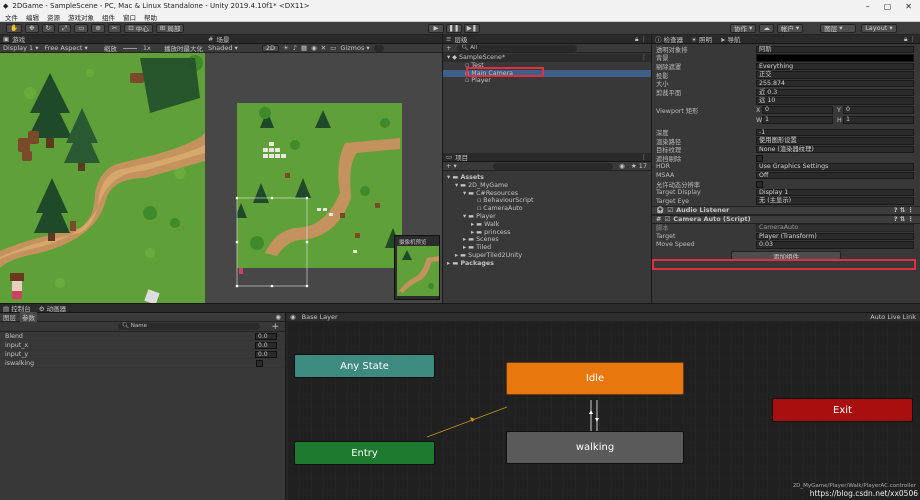  Describe the element at coordinates (835, 149) in the screenshot. I see `target-texture-field: None (渲染器纹理)` at that location.